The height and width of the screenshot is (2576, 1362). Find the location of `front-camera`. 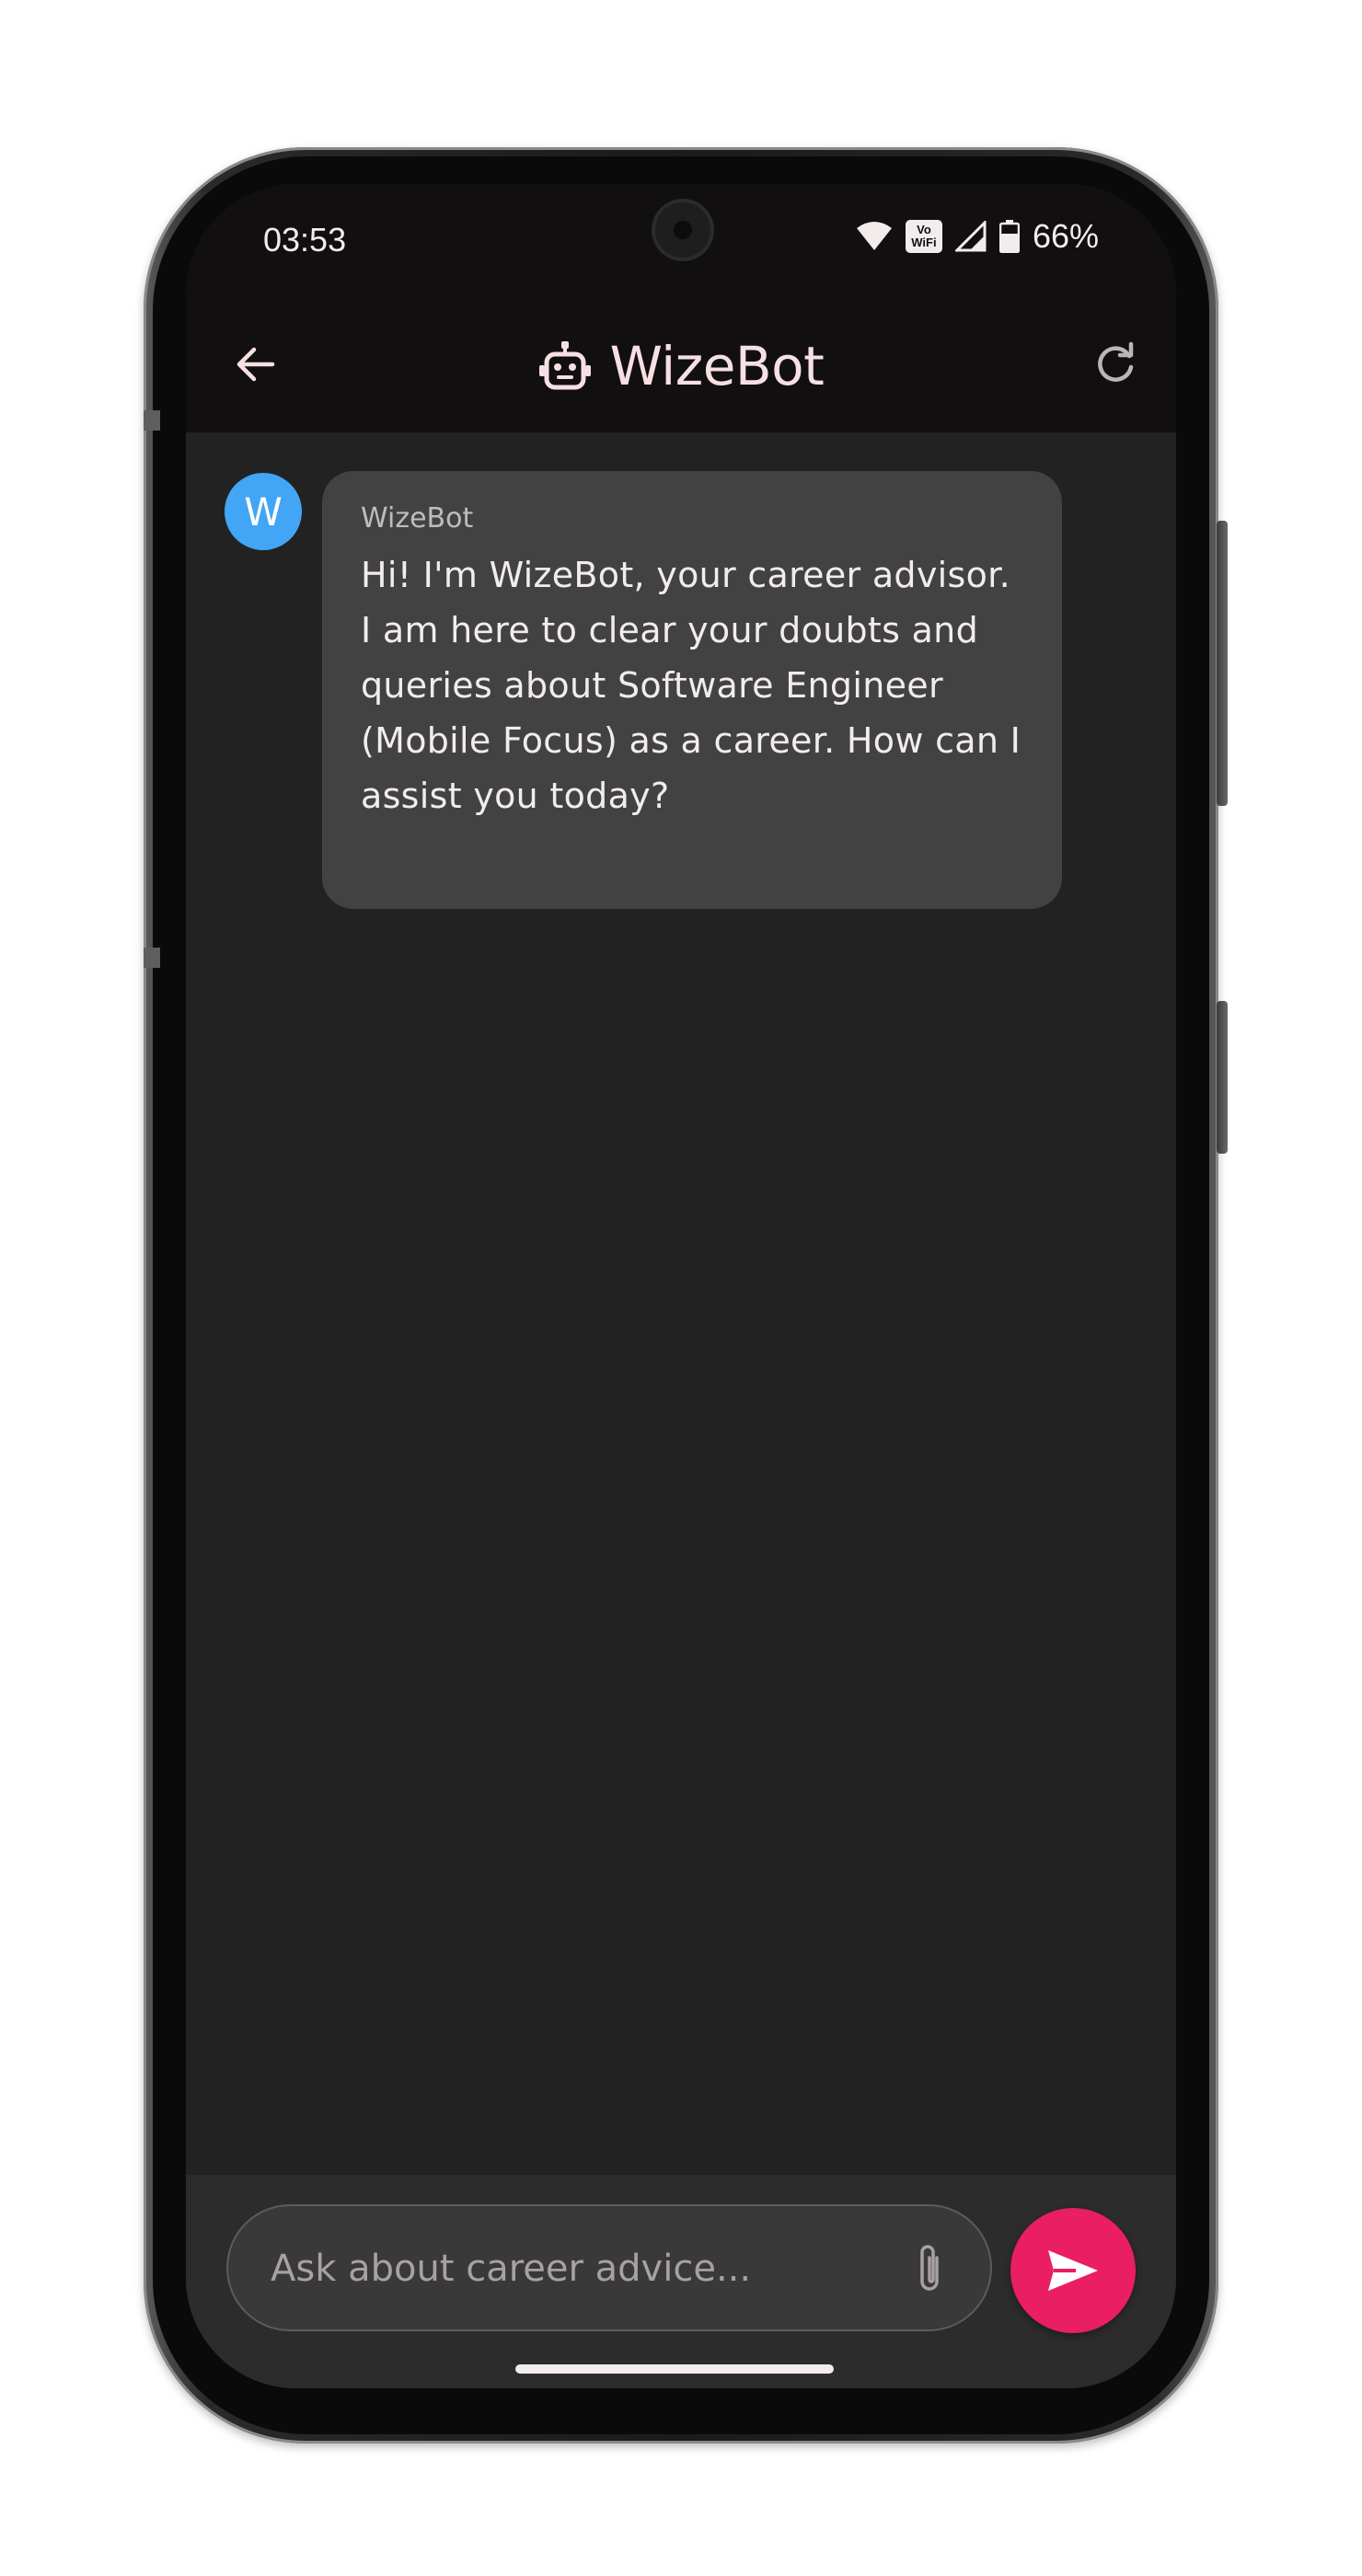

front-camera is located at coordinates (682, 230).